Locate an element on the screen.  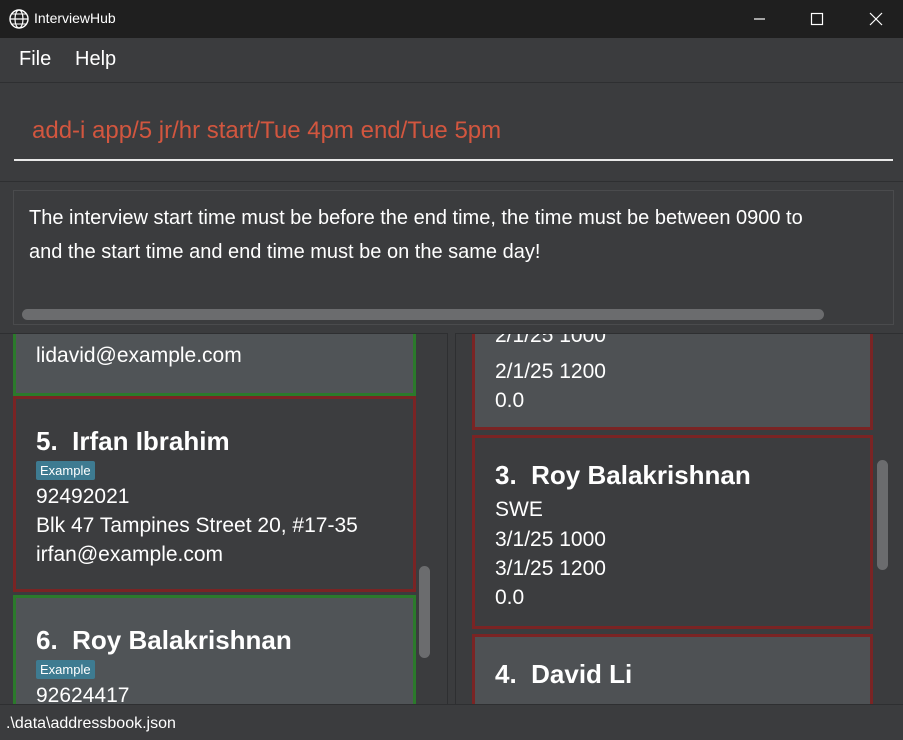
close-icon is located at coordinates (876, 19).